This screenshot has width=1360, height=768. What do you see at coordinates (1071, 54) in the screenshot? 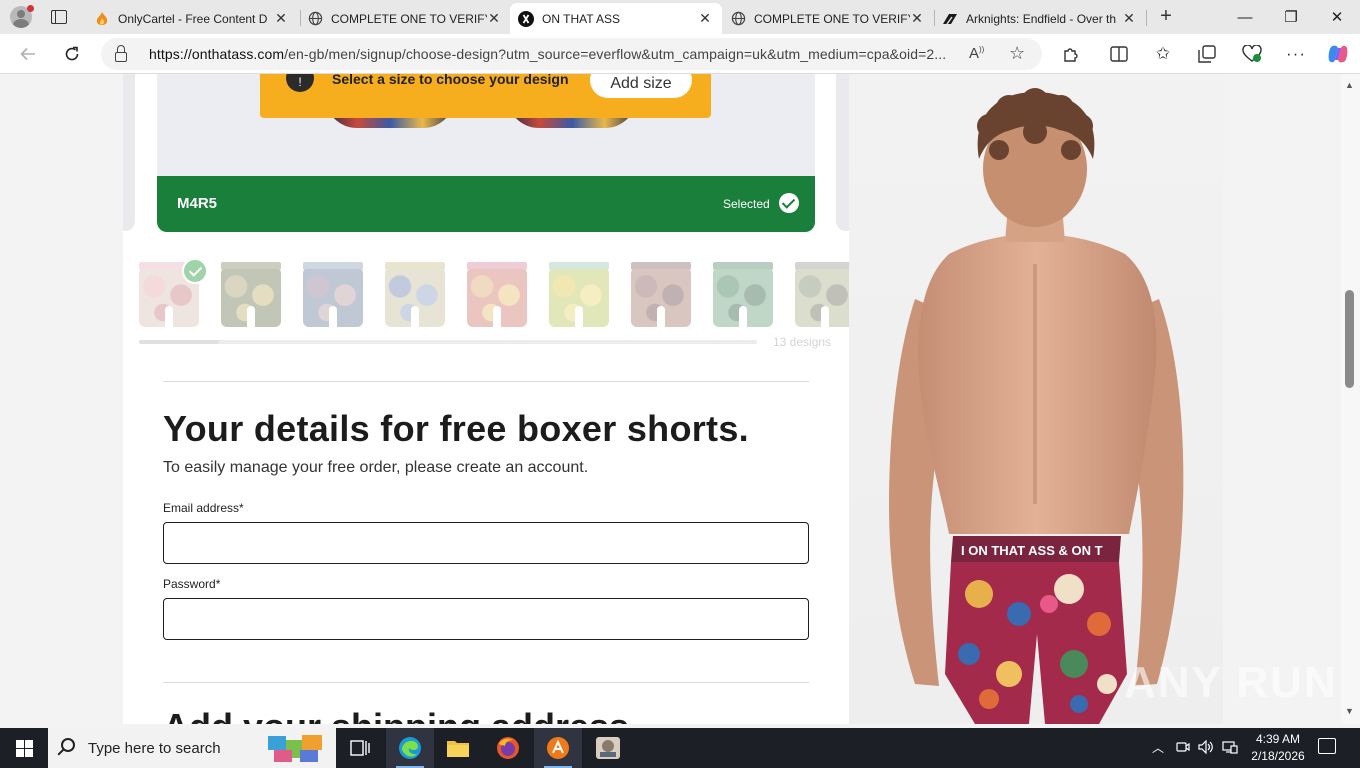
I see `extensions-puzzle-icon` at bounding box center [1071, 54].